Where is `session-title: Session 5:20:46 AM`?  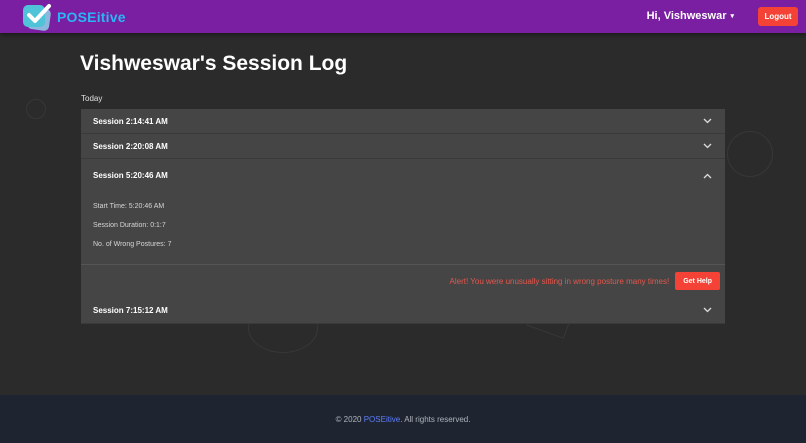 session-title: Session 5:20:46 AM is located at coordinates (130, 175).